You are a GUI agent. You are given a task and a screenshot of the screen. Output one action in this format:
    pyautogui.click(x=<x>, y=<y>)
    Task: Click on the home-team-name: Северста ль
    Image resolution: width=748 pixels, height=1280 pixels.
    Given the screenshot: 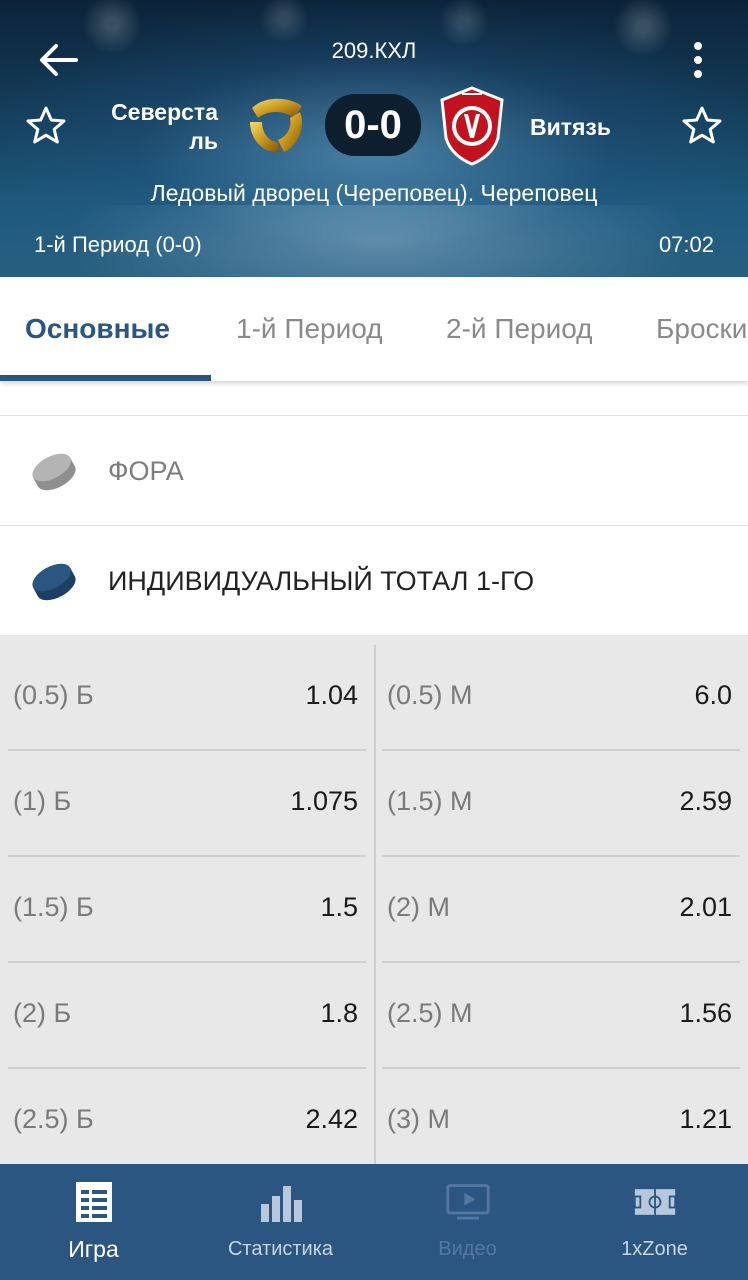 What is the action you would take?
    pyautogui.click(x=157, y=127)
    